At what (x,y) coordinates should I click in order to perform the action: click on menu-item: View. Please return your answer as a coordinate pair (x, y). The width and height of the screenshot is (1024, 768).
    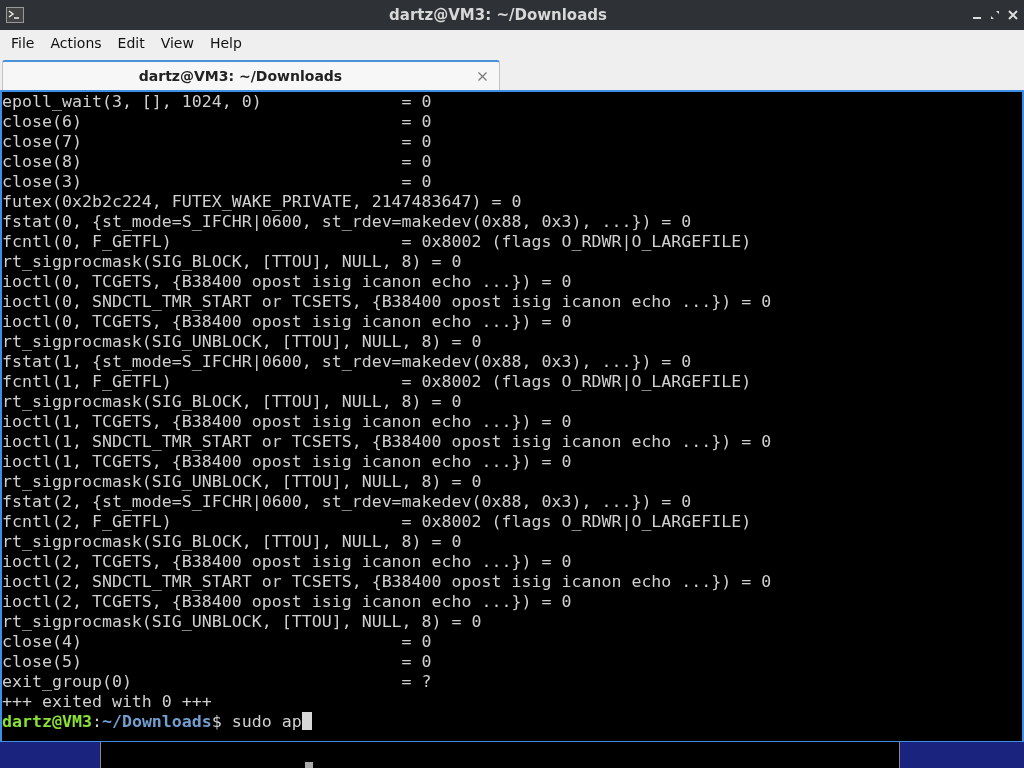
    Looking at the image, I should click on (177, 43).